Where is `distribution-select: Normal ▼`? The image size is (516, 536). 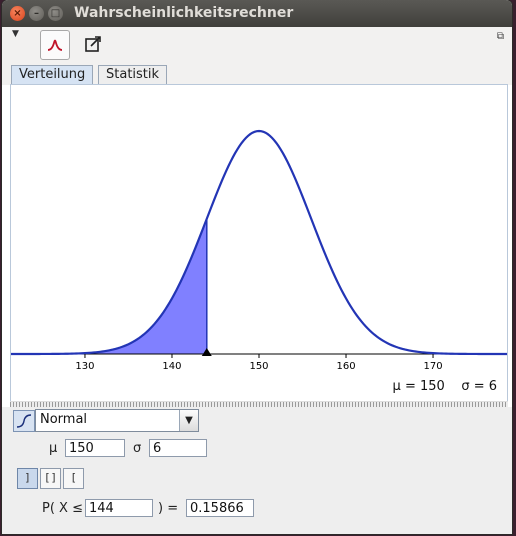 distribution-select: Normal ▼ is located at coordinates (117, 420).